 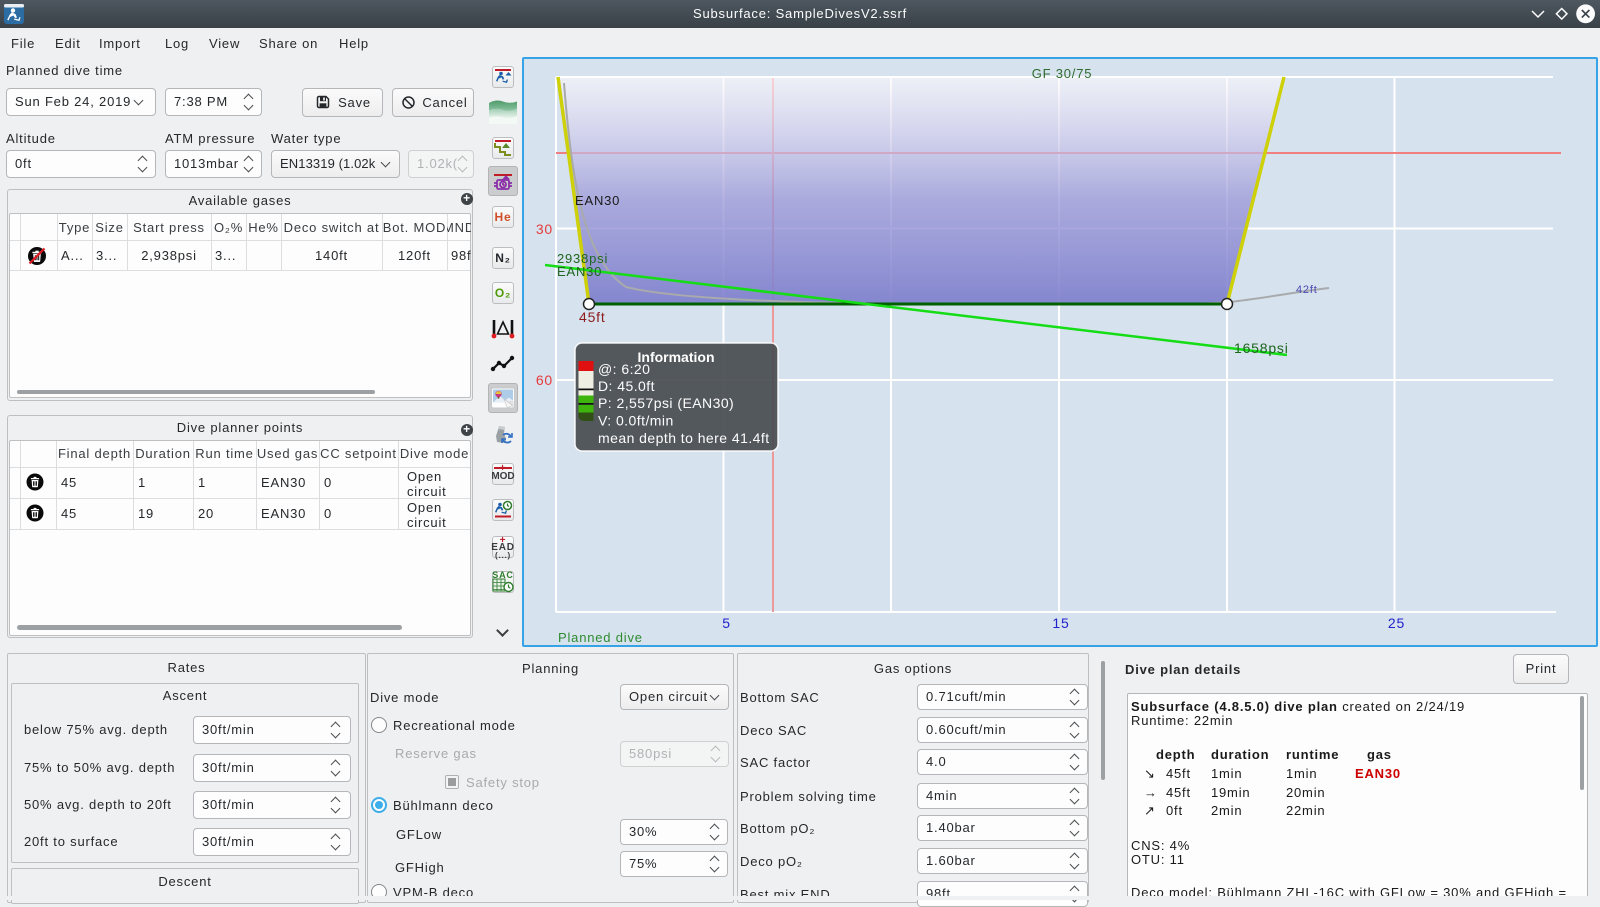 What do you see at coordinates (1060, 623) in the screenshot?
I see `svg-text: 15` at bounding box center [1060, 623].